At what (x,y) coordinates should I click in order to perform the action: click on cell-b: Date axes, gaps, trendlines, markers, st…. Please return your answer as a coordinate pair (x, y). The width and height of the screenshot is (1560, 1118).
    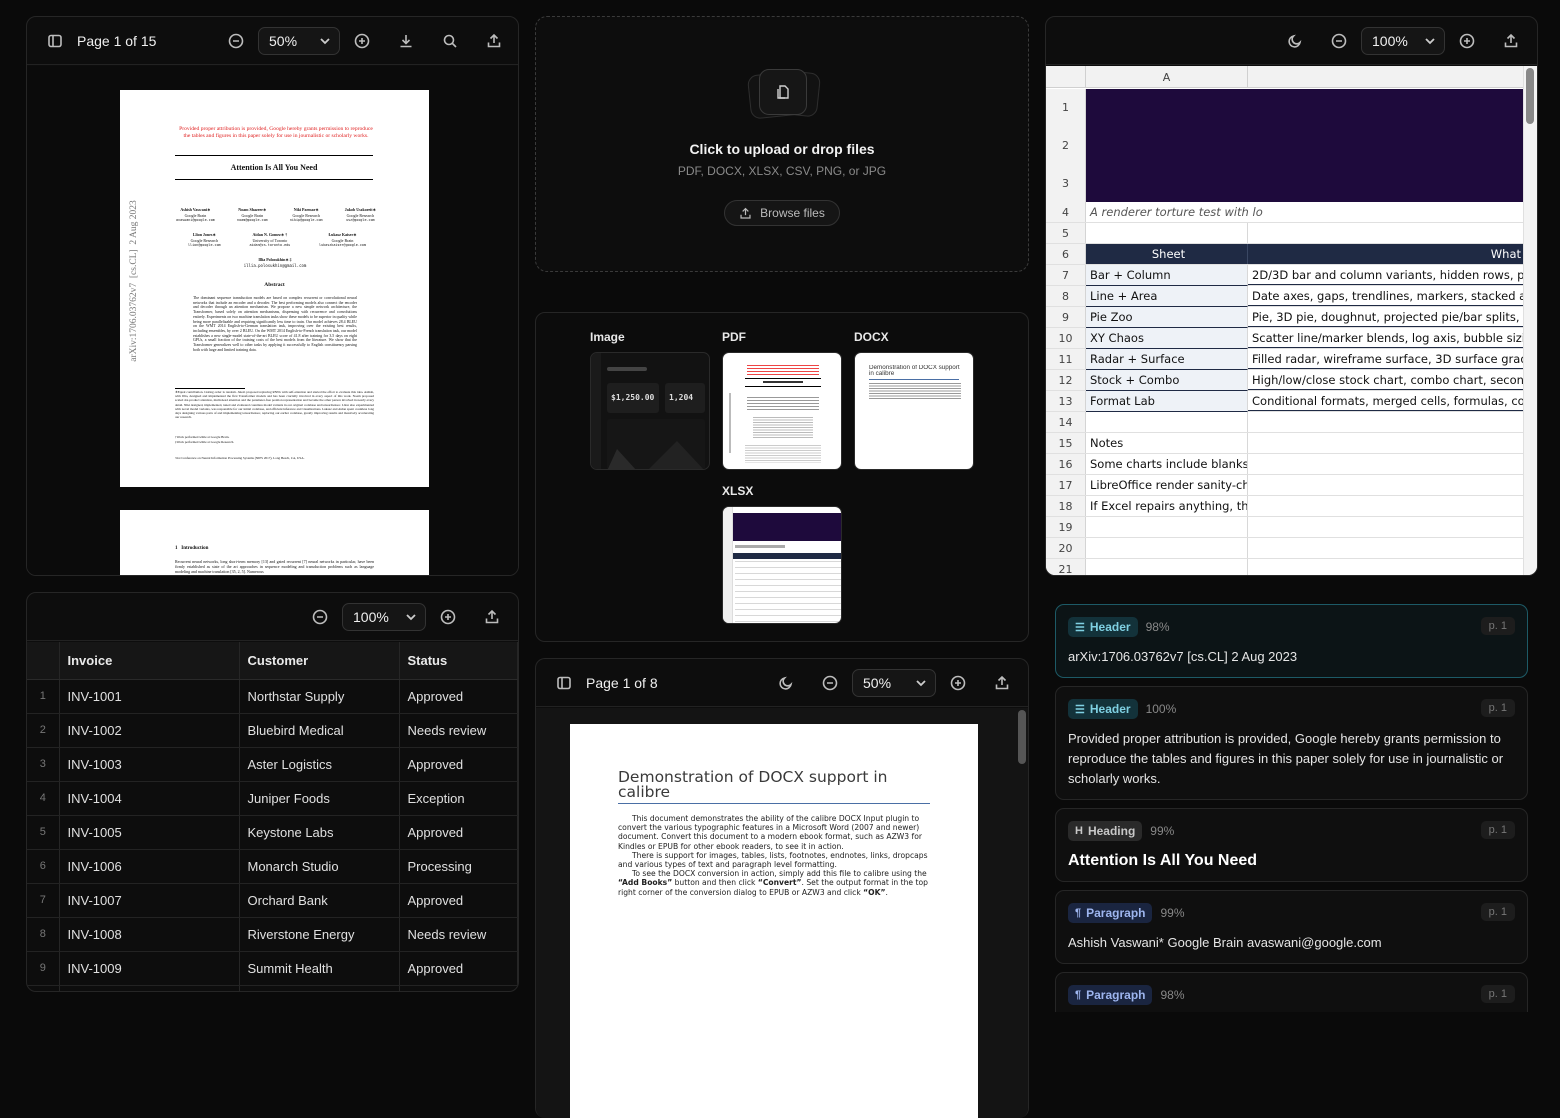
    Looking at the image, I should click on (1385, 296).